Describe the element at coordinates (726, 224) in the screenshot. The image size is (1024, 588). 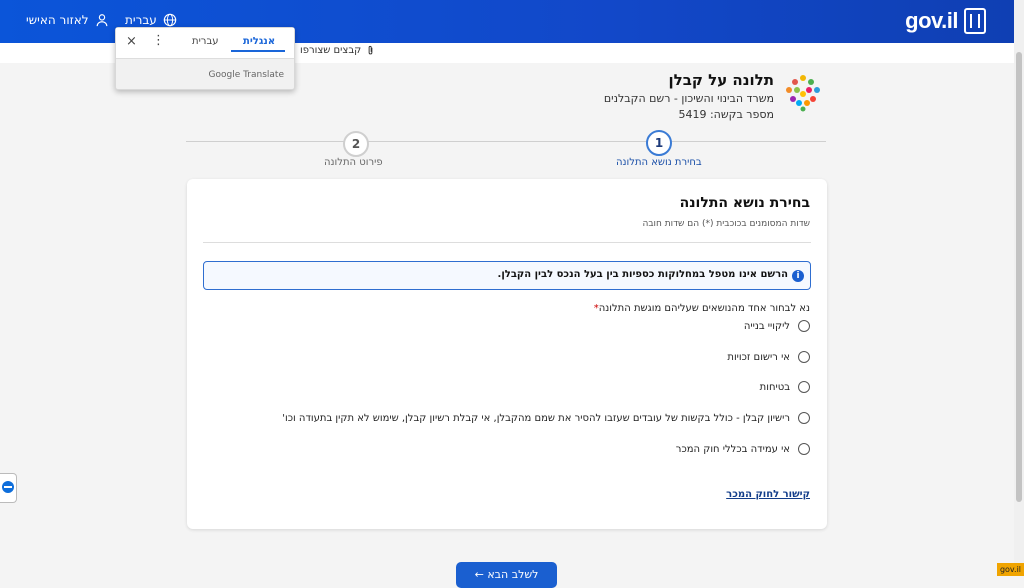
I see `required-fields-note: שדות המסומנים בכוכבית (*) הם שדות חובה` at that location.